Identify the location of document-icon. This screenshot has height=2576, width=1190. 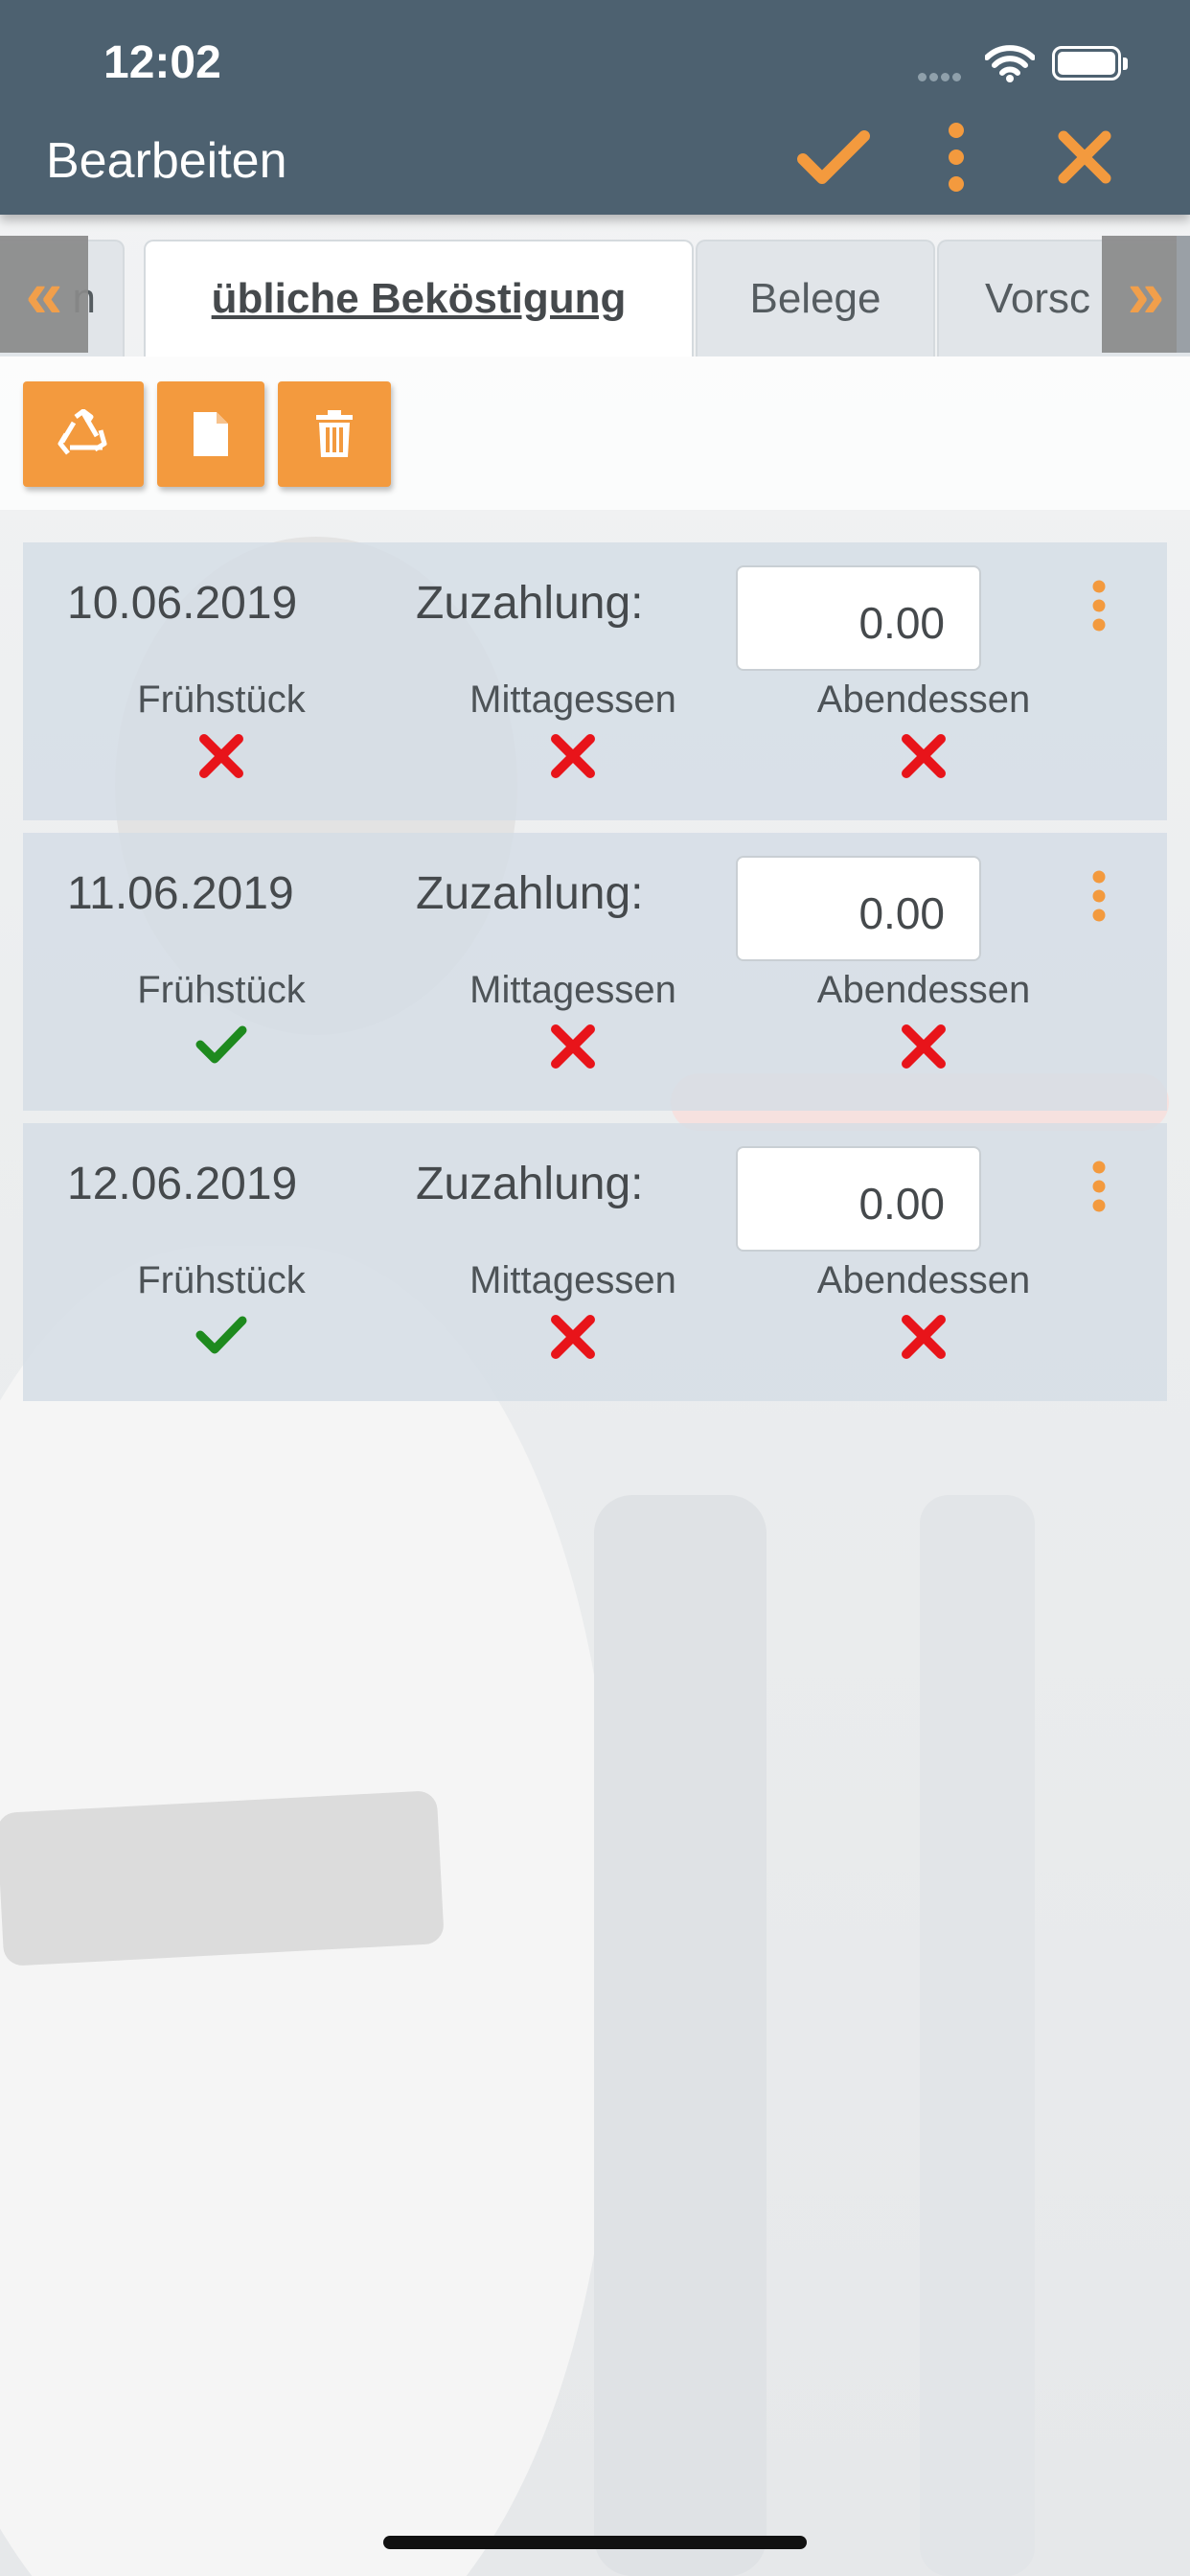
(211, 434).